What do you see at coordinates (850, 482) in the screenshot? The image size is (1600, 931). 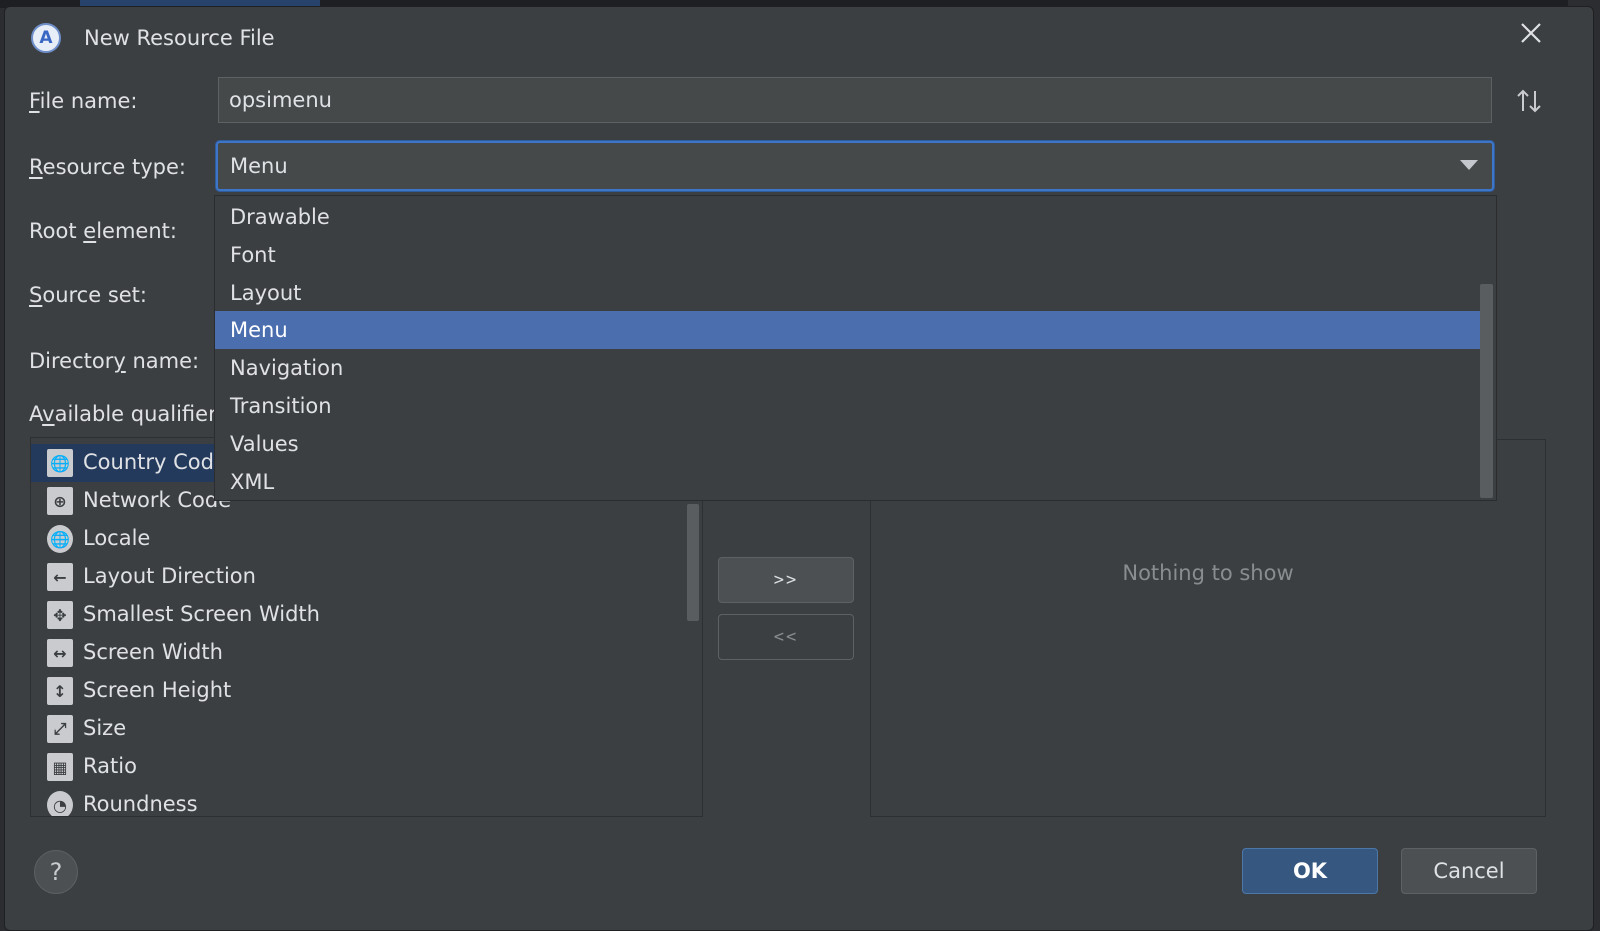 I see `option-xml: XML` at bounding box center [850, 482].